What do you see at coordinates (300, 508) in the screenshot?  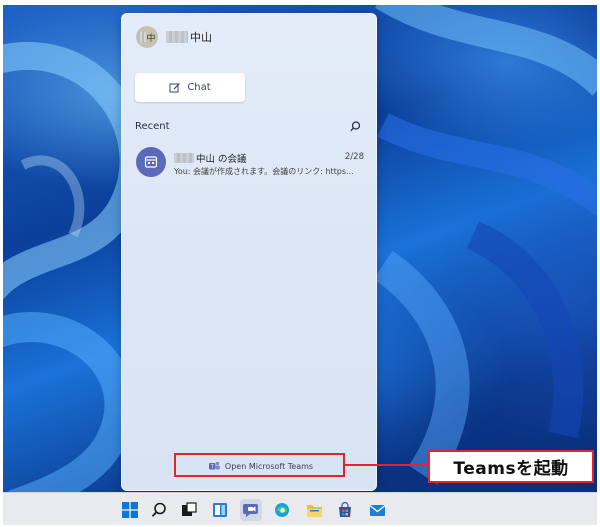 I see `taskbar` at bounding box center [300, 508].